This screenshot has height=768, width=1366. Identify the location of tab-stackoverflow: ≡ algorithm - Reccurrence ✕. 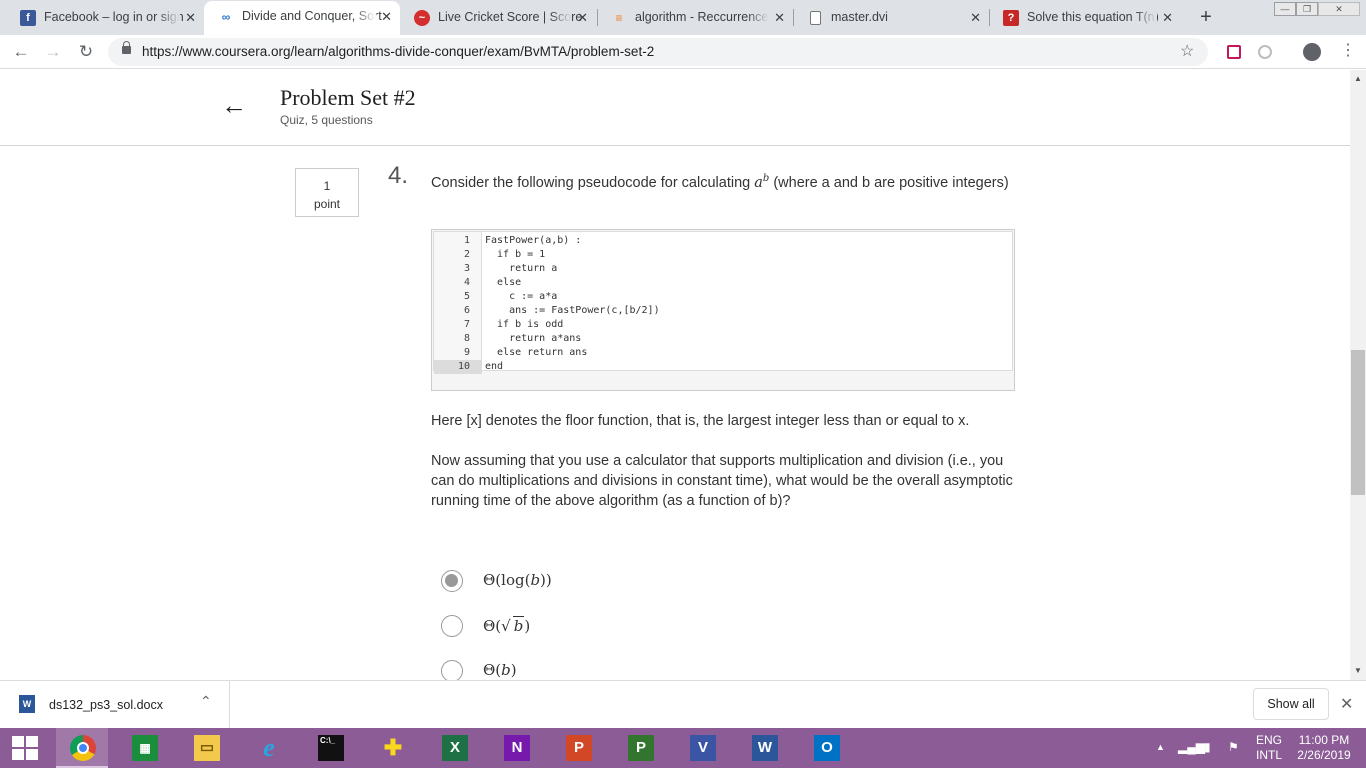
(695, 18).